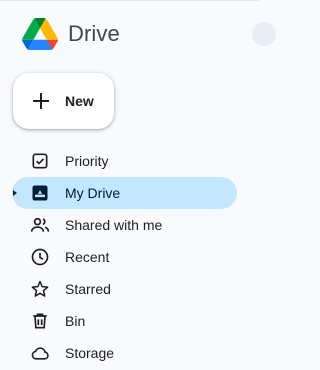 Image resolution: width=320 pixels, height=370 pixels. What do you see at coordinates (88, 289) in the screenshot?
I see `sidebar-item-label: Starred` at bounding box center [88, 289].